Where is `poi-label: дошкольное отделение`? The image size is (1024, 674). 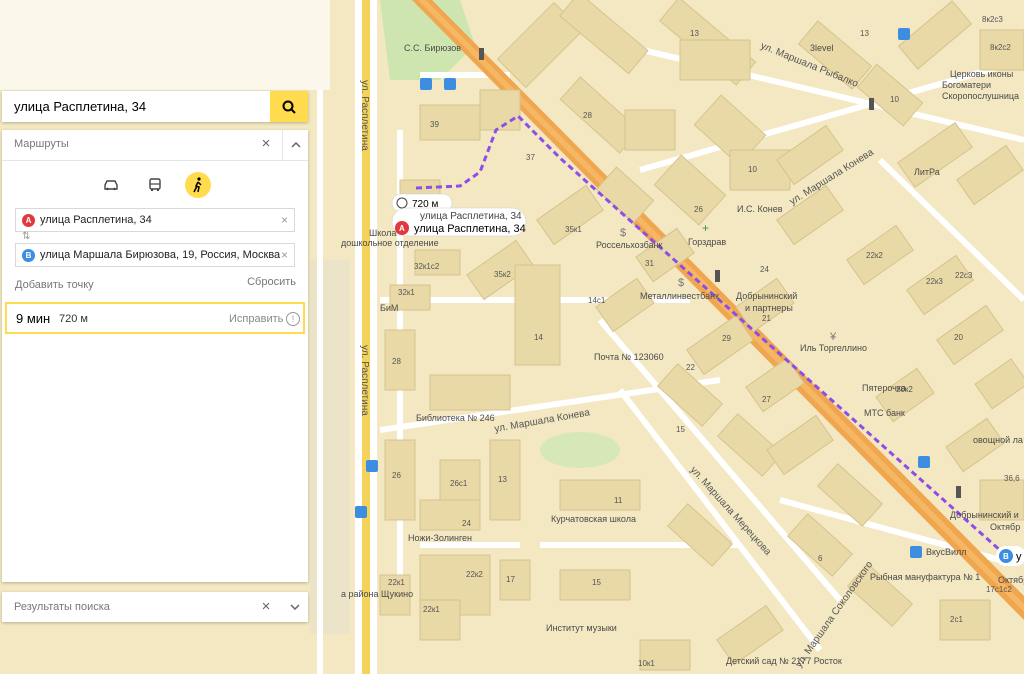
poi-label: дошкольное отделение is located at coordinates (390, 243).